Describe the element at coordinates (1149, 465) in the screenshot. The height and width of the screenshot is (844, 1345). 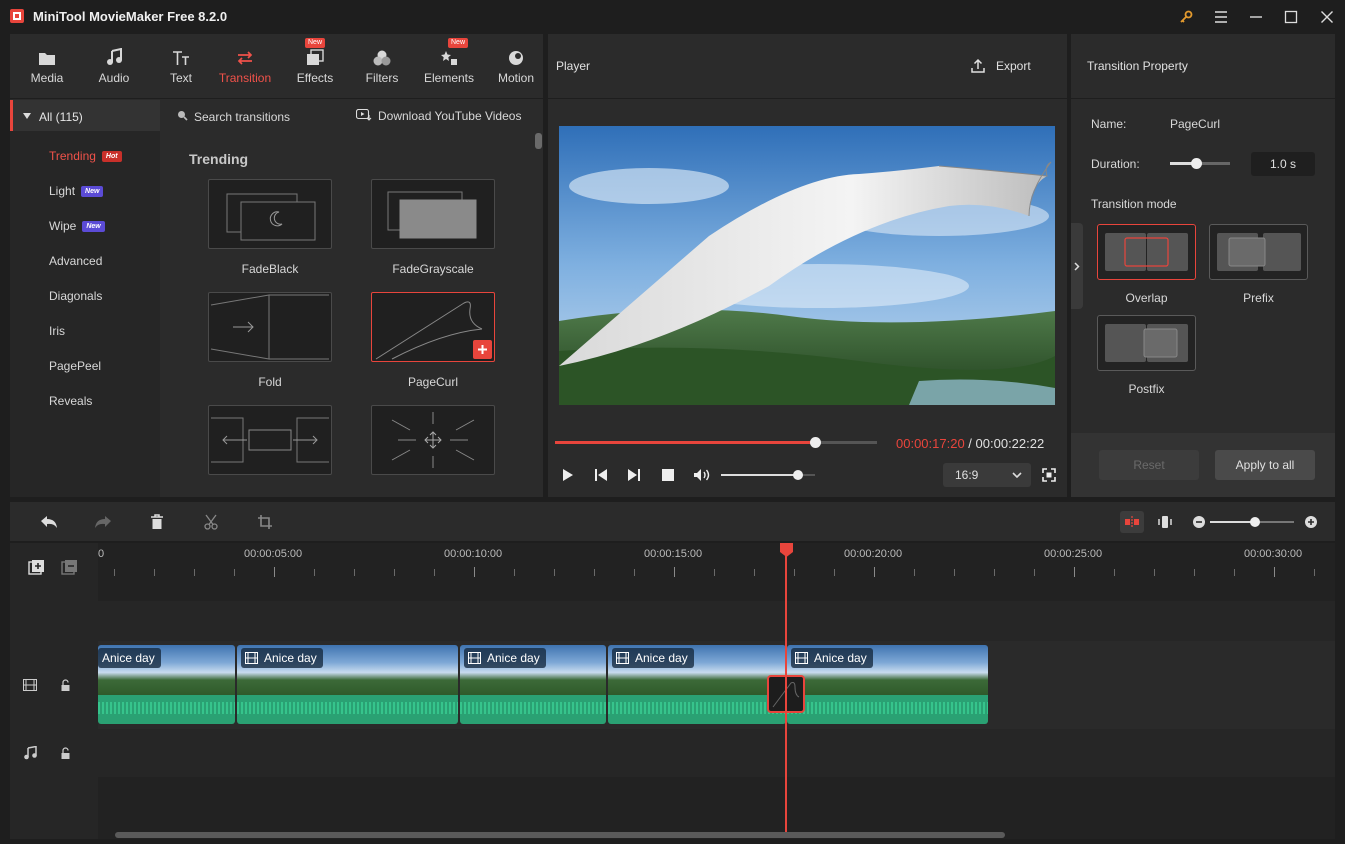
I see `reset-button: Reset` at that location.